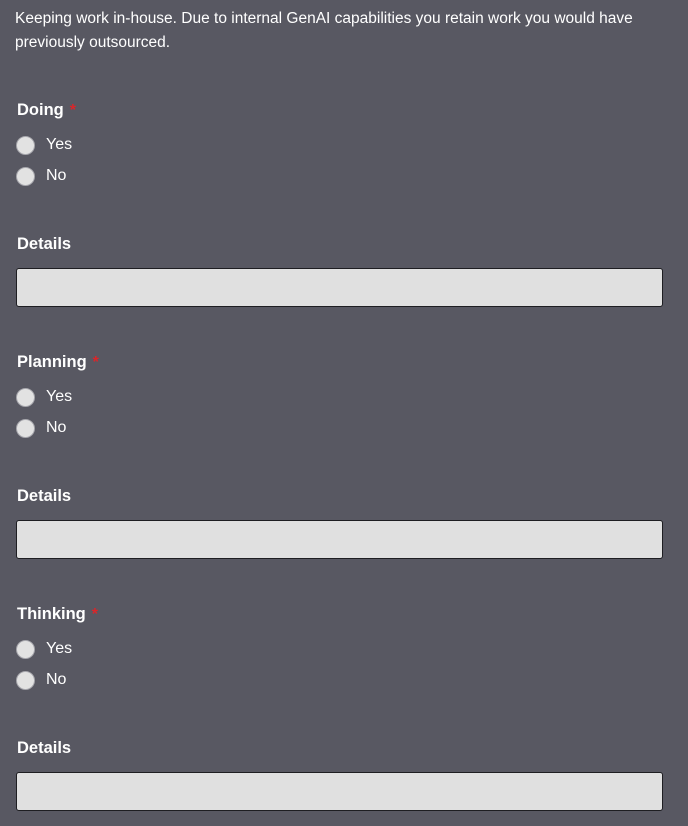 The height and width of the screenshot is (826, 688). What do you see at coordinates (44, 649) in the screenshot?
I see `radio-thinking-yes: Yes` at bounding box center [44, 649].